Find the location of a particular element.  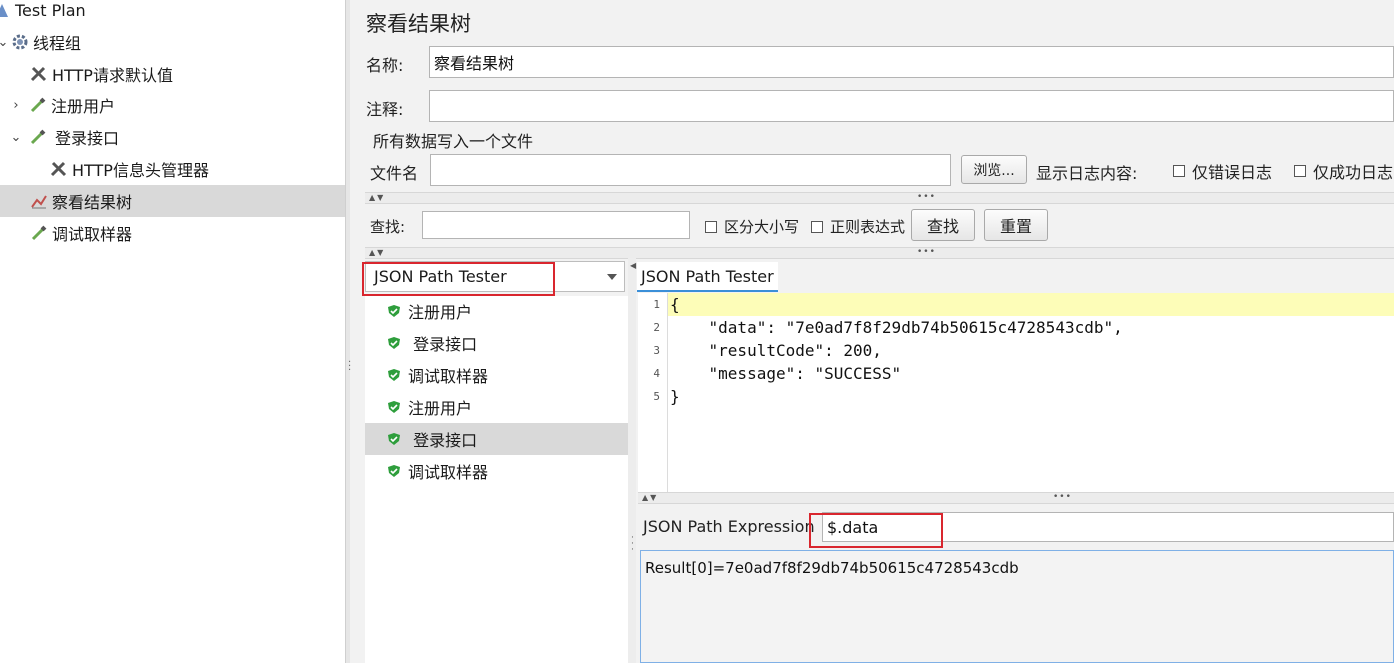

results-list: 注册用户 登录接口 调试取样器 注册用户 登录接口 调试取样器 is located at coordinates (496, 479).